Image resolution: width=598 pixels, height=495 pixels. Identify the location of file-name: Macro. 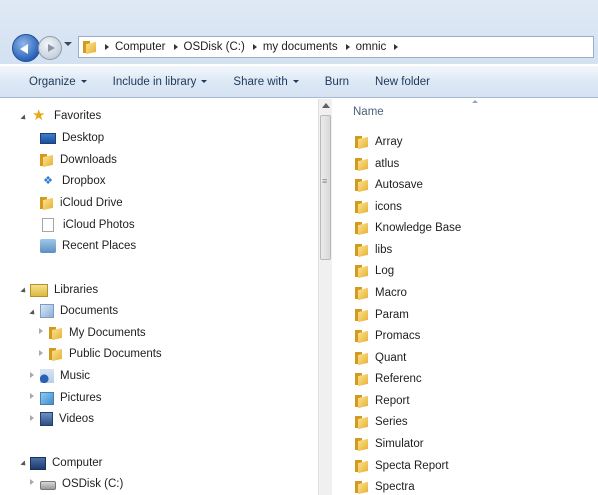
(391, 293).